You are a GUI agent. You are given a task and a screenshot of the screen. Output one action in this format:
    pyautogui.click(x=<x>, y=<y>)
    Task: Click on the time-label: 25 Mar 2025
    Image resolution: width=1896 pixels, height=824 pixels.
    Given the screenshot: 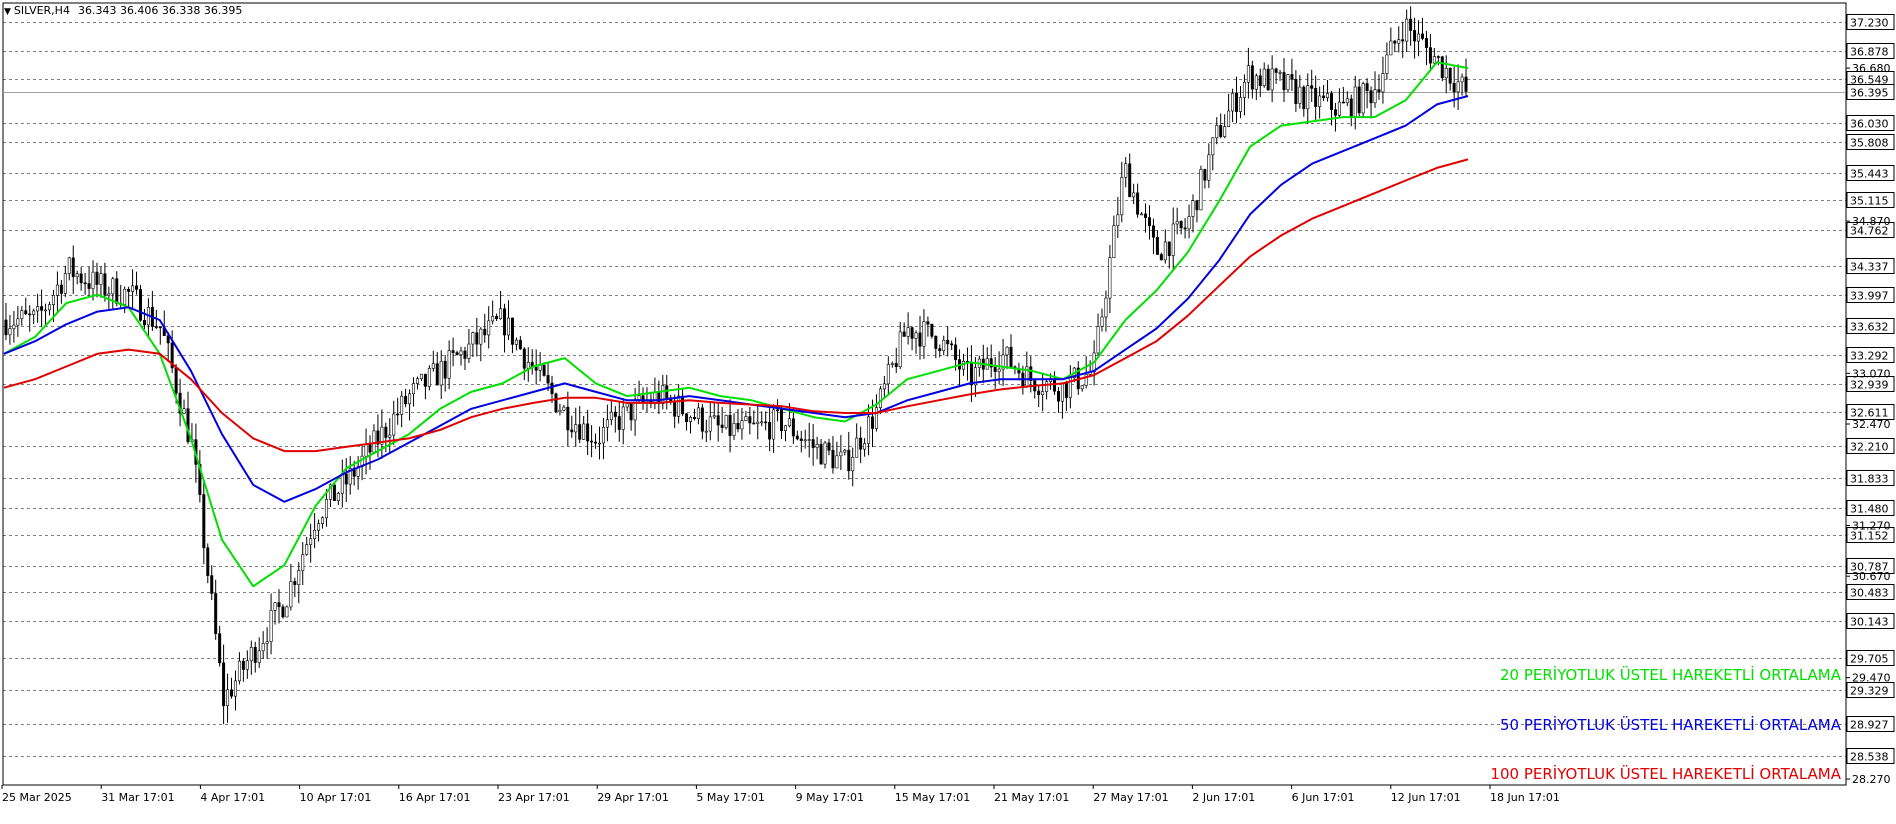 What is the action you would take?
    pyautogui.click(x=37, y=797)
    